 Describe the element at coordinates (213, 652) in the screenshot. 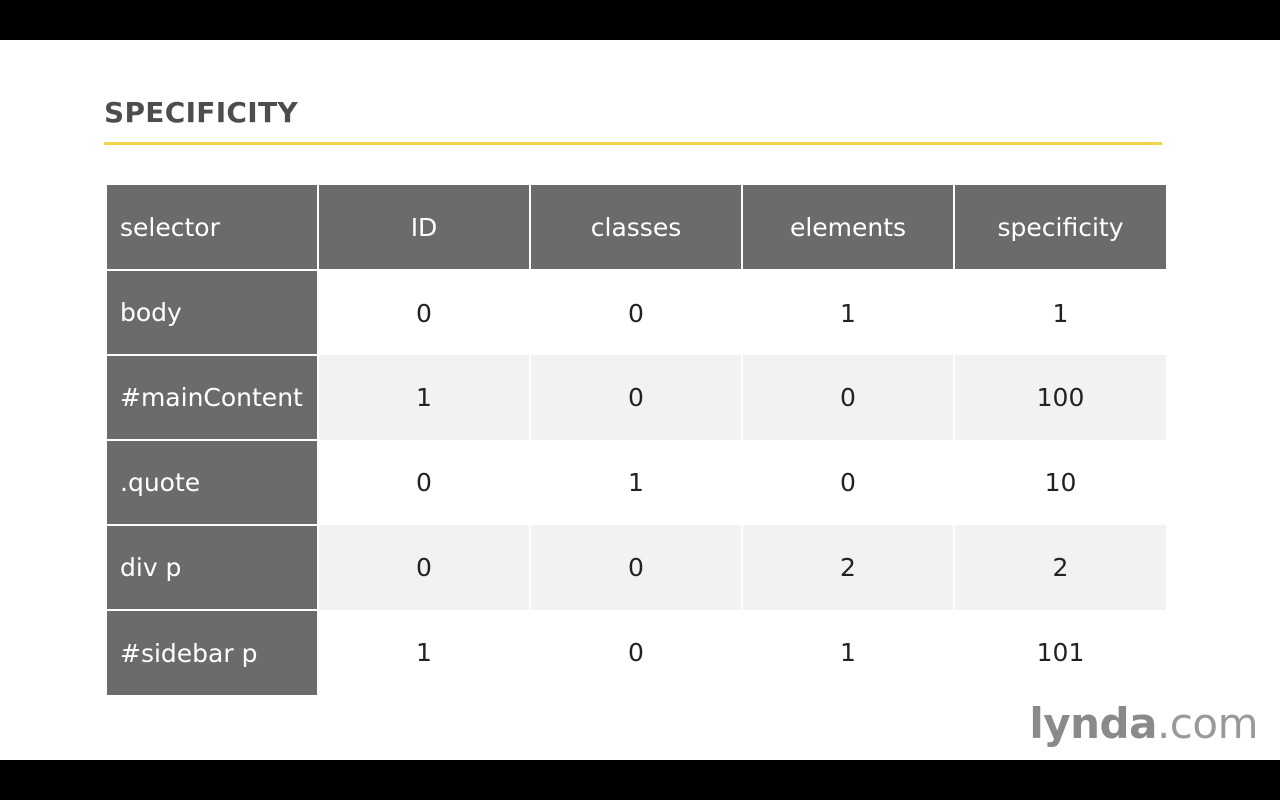

I see `selector-cell: #sidebar p` at that location.